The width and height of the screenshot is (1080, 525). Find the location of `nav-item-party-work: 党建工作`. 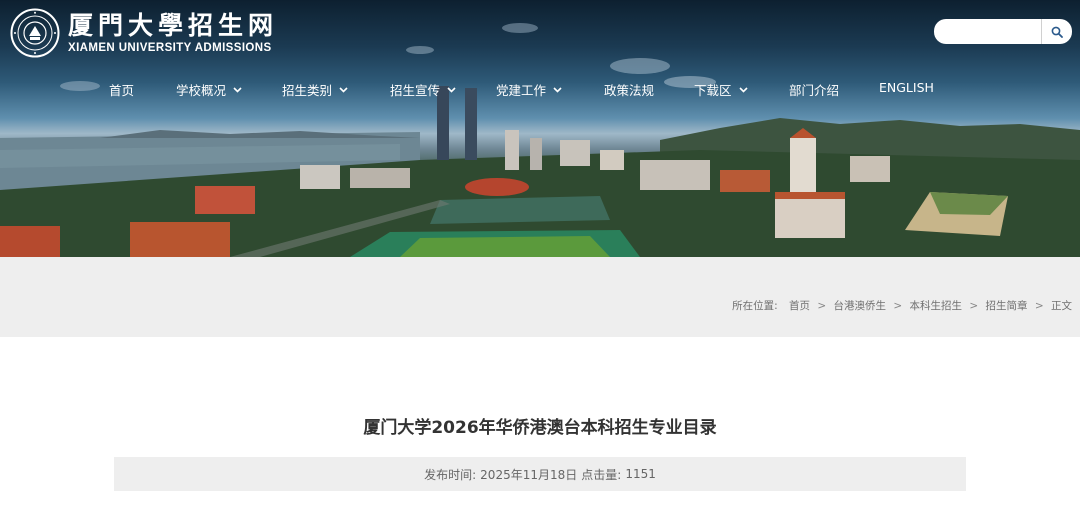

nav-item-party-work: 党建工作 is located at coordinates (529, 89).